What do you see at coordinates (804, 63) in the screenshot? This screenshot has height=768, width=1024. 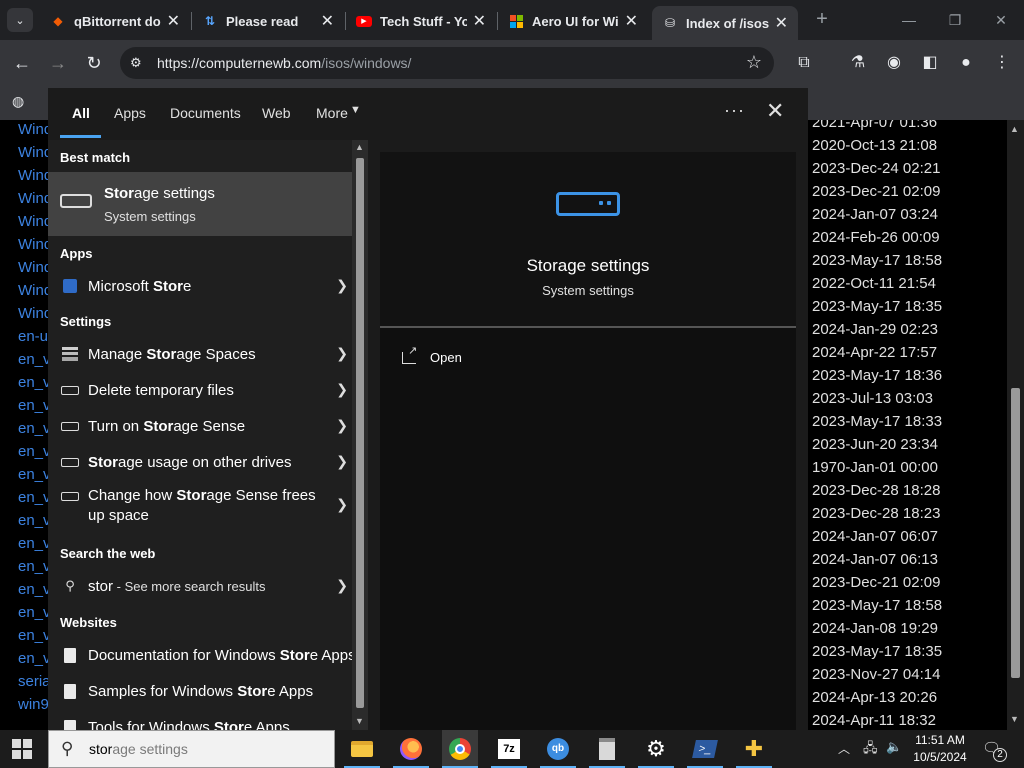 I see `extensions-icon: ⧉` at bounding box center [804, 63].